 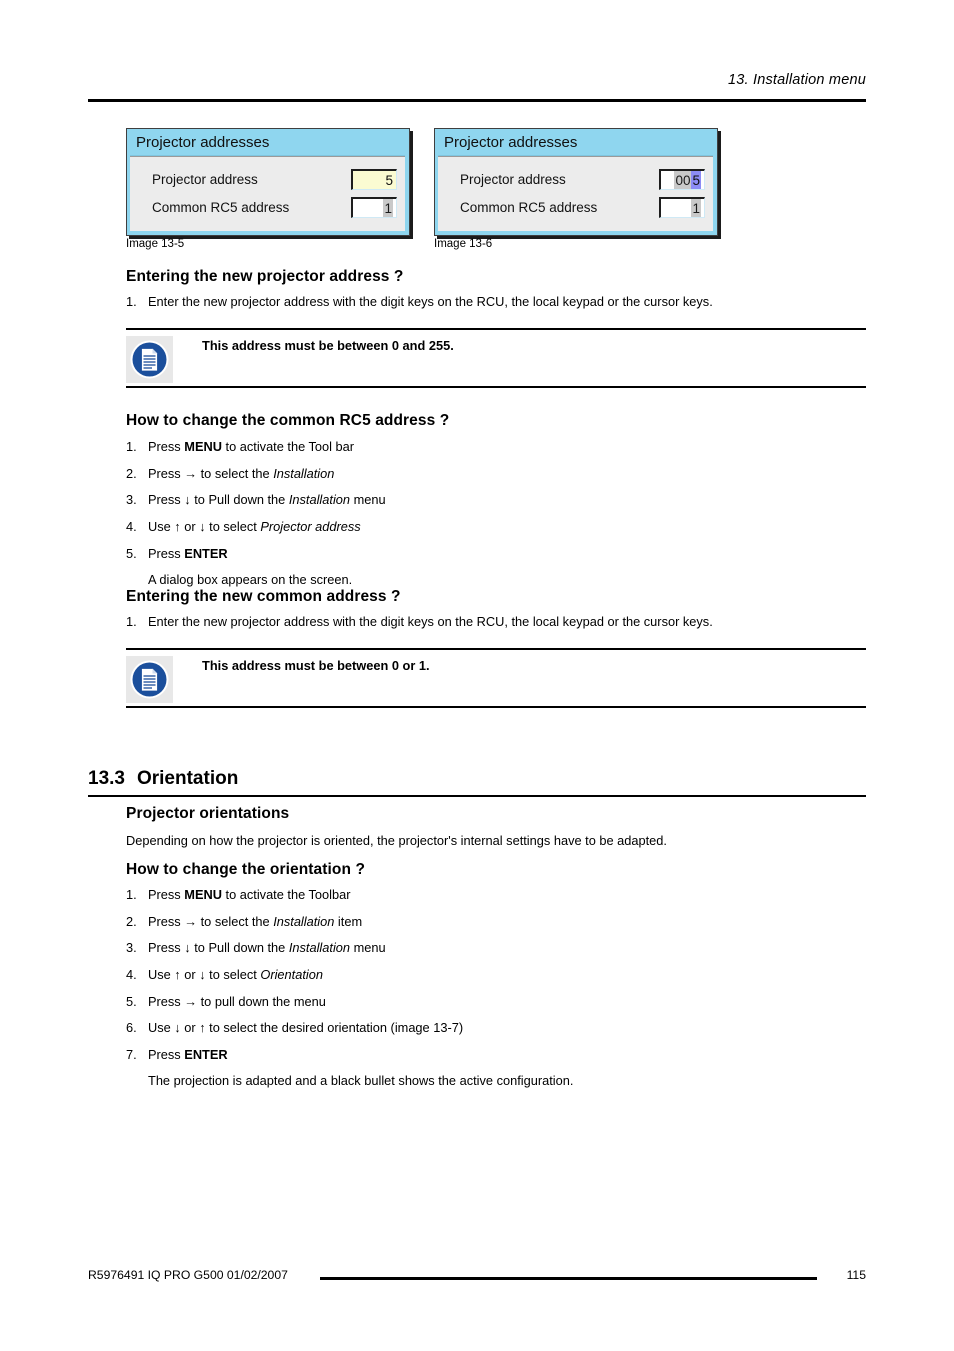 I want to click on list-item-text-pre: Press → to pull down the menu, so click(x=237, y=1001).